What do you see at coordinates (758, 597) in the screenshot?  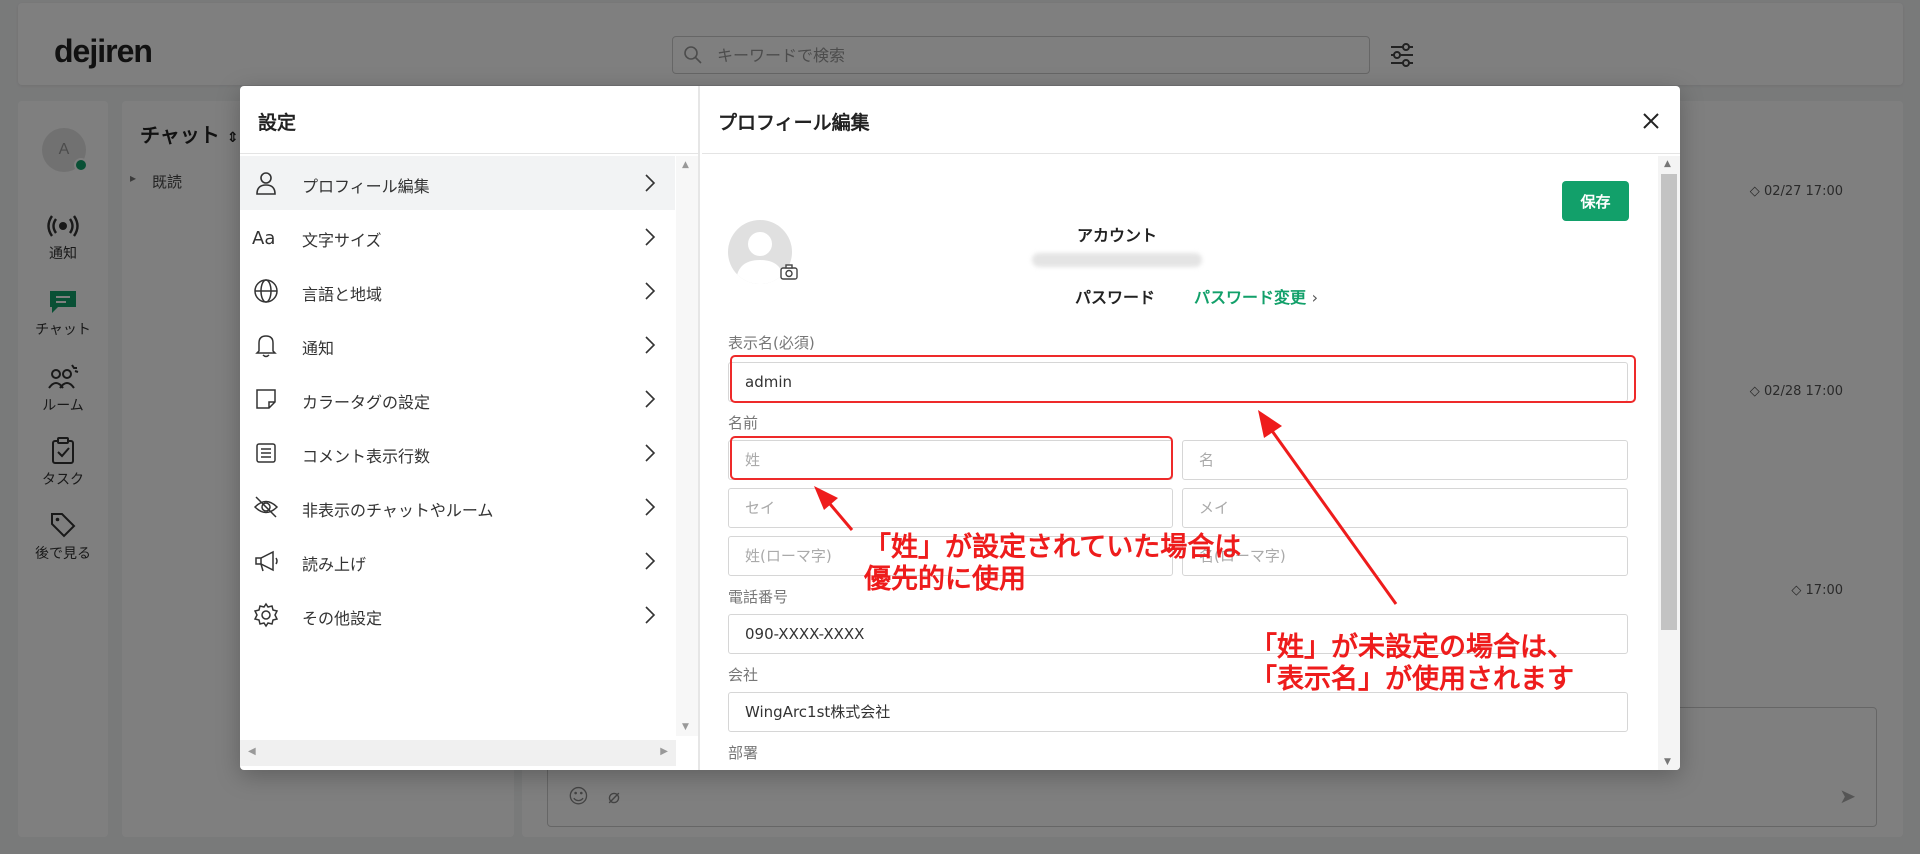 I see `phone-label: 電話番号` at bounding box center [758, 597].